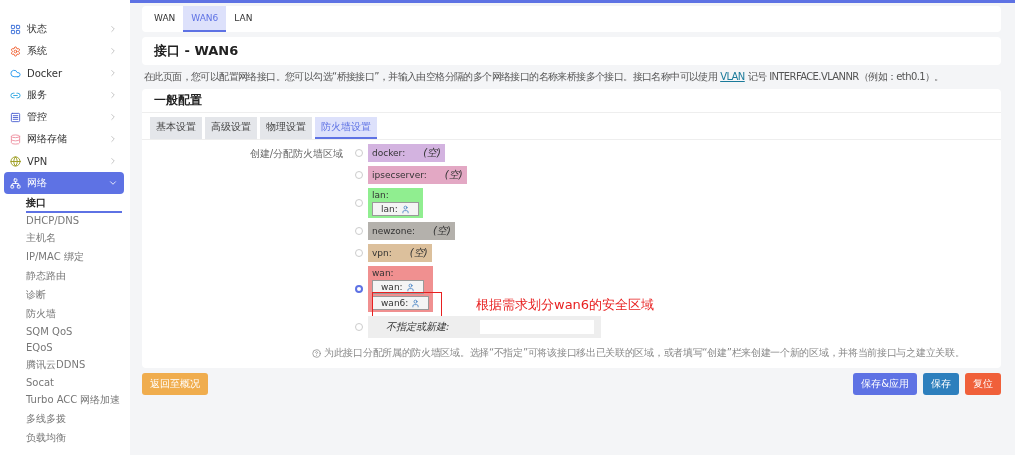 Image resolution: width=1015 pixels, height=455 pixels. I want to click on interface-tab: WAN6, so click(205, 19).